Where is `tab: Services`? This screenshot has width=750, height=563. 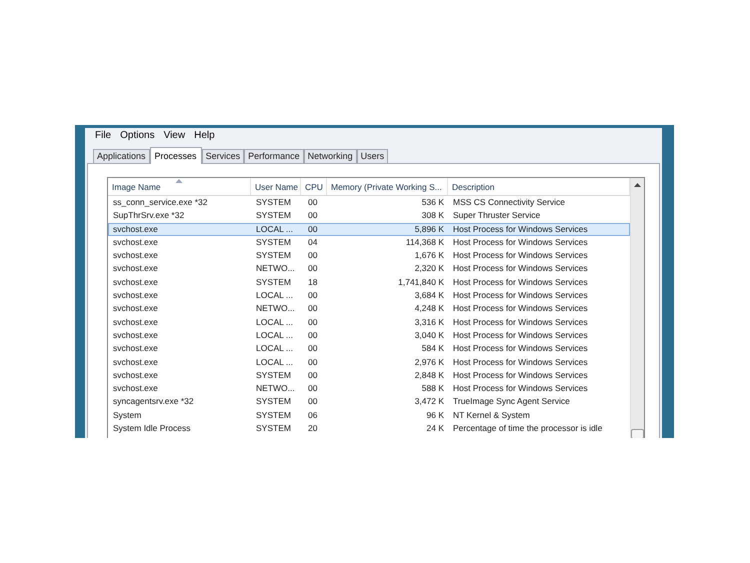
tab: Services is located at coordinates (223, 156).